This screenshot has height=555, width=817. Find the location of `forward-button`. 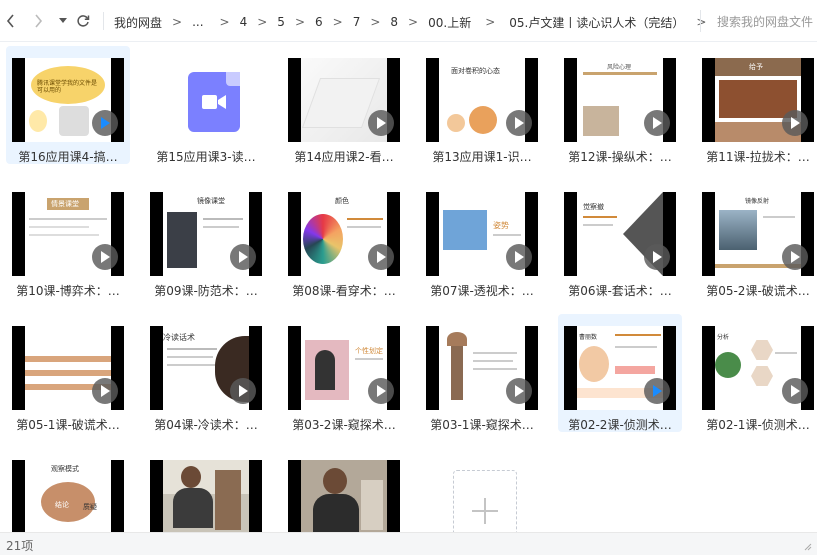

forward-button is located at coordinates (38, 21).